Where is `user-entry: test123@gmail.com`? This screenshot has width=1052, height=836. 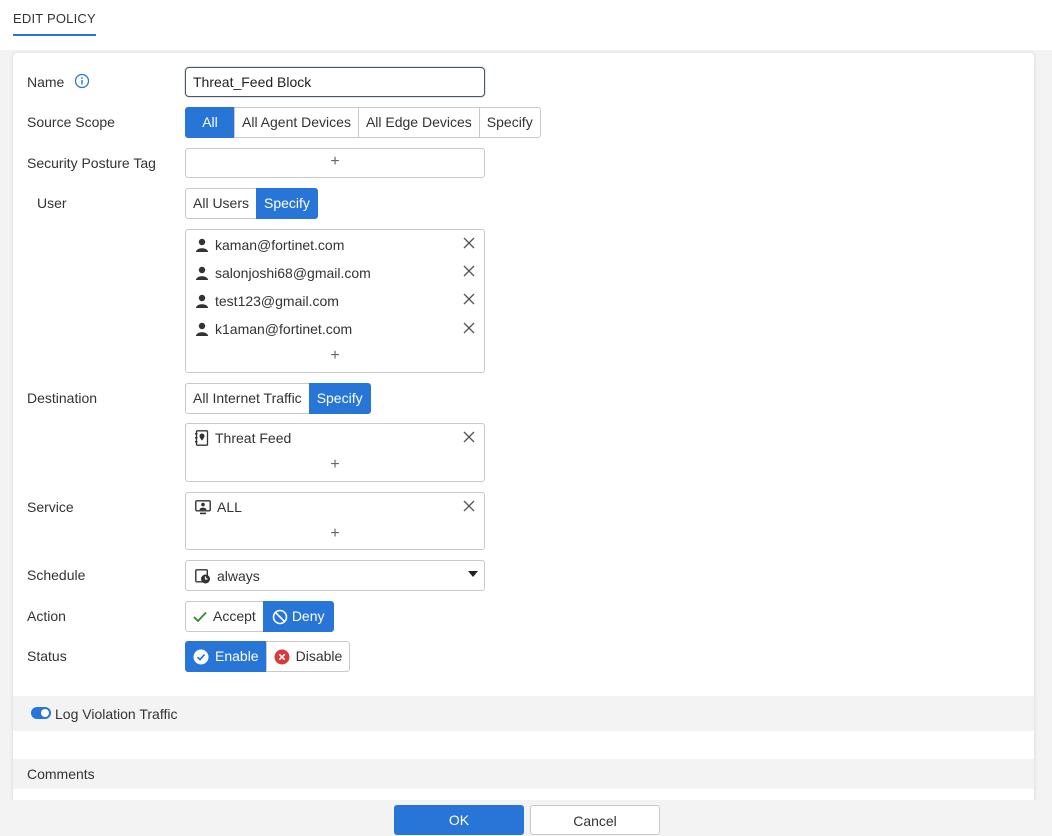 user-entry: test123@gmail.com is located at coordinates (267, 301).